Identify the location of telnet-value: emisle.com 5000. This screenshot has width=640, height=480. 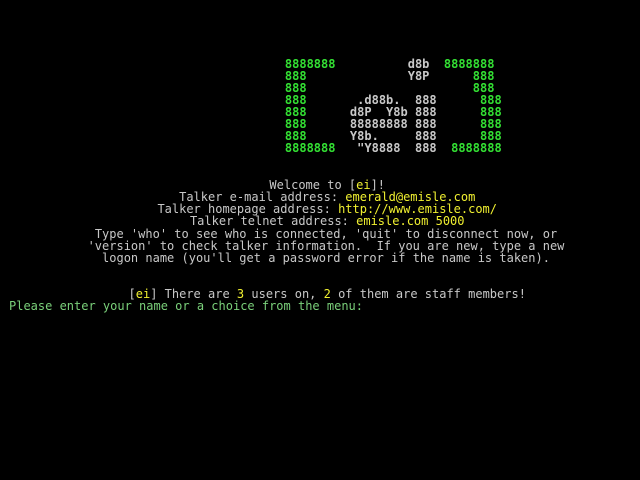
(410, 221).